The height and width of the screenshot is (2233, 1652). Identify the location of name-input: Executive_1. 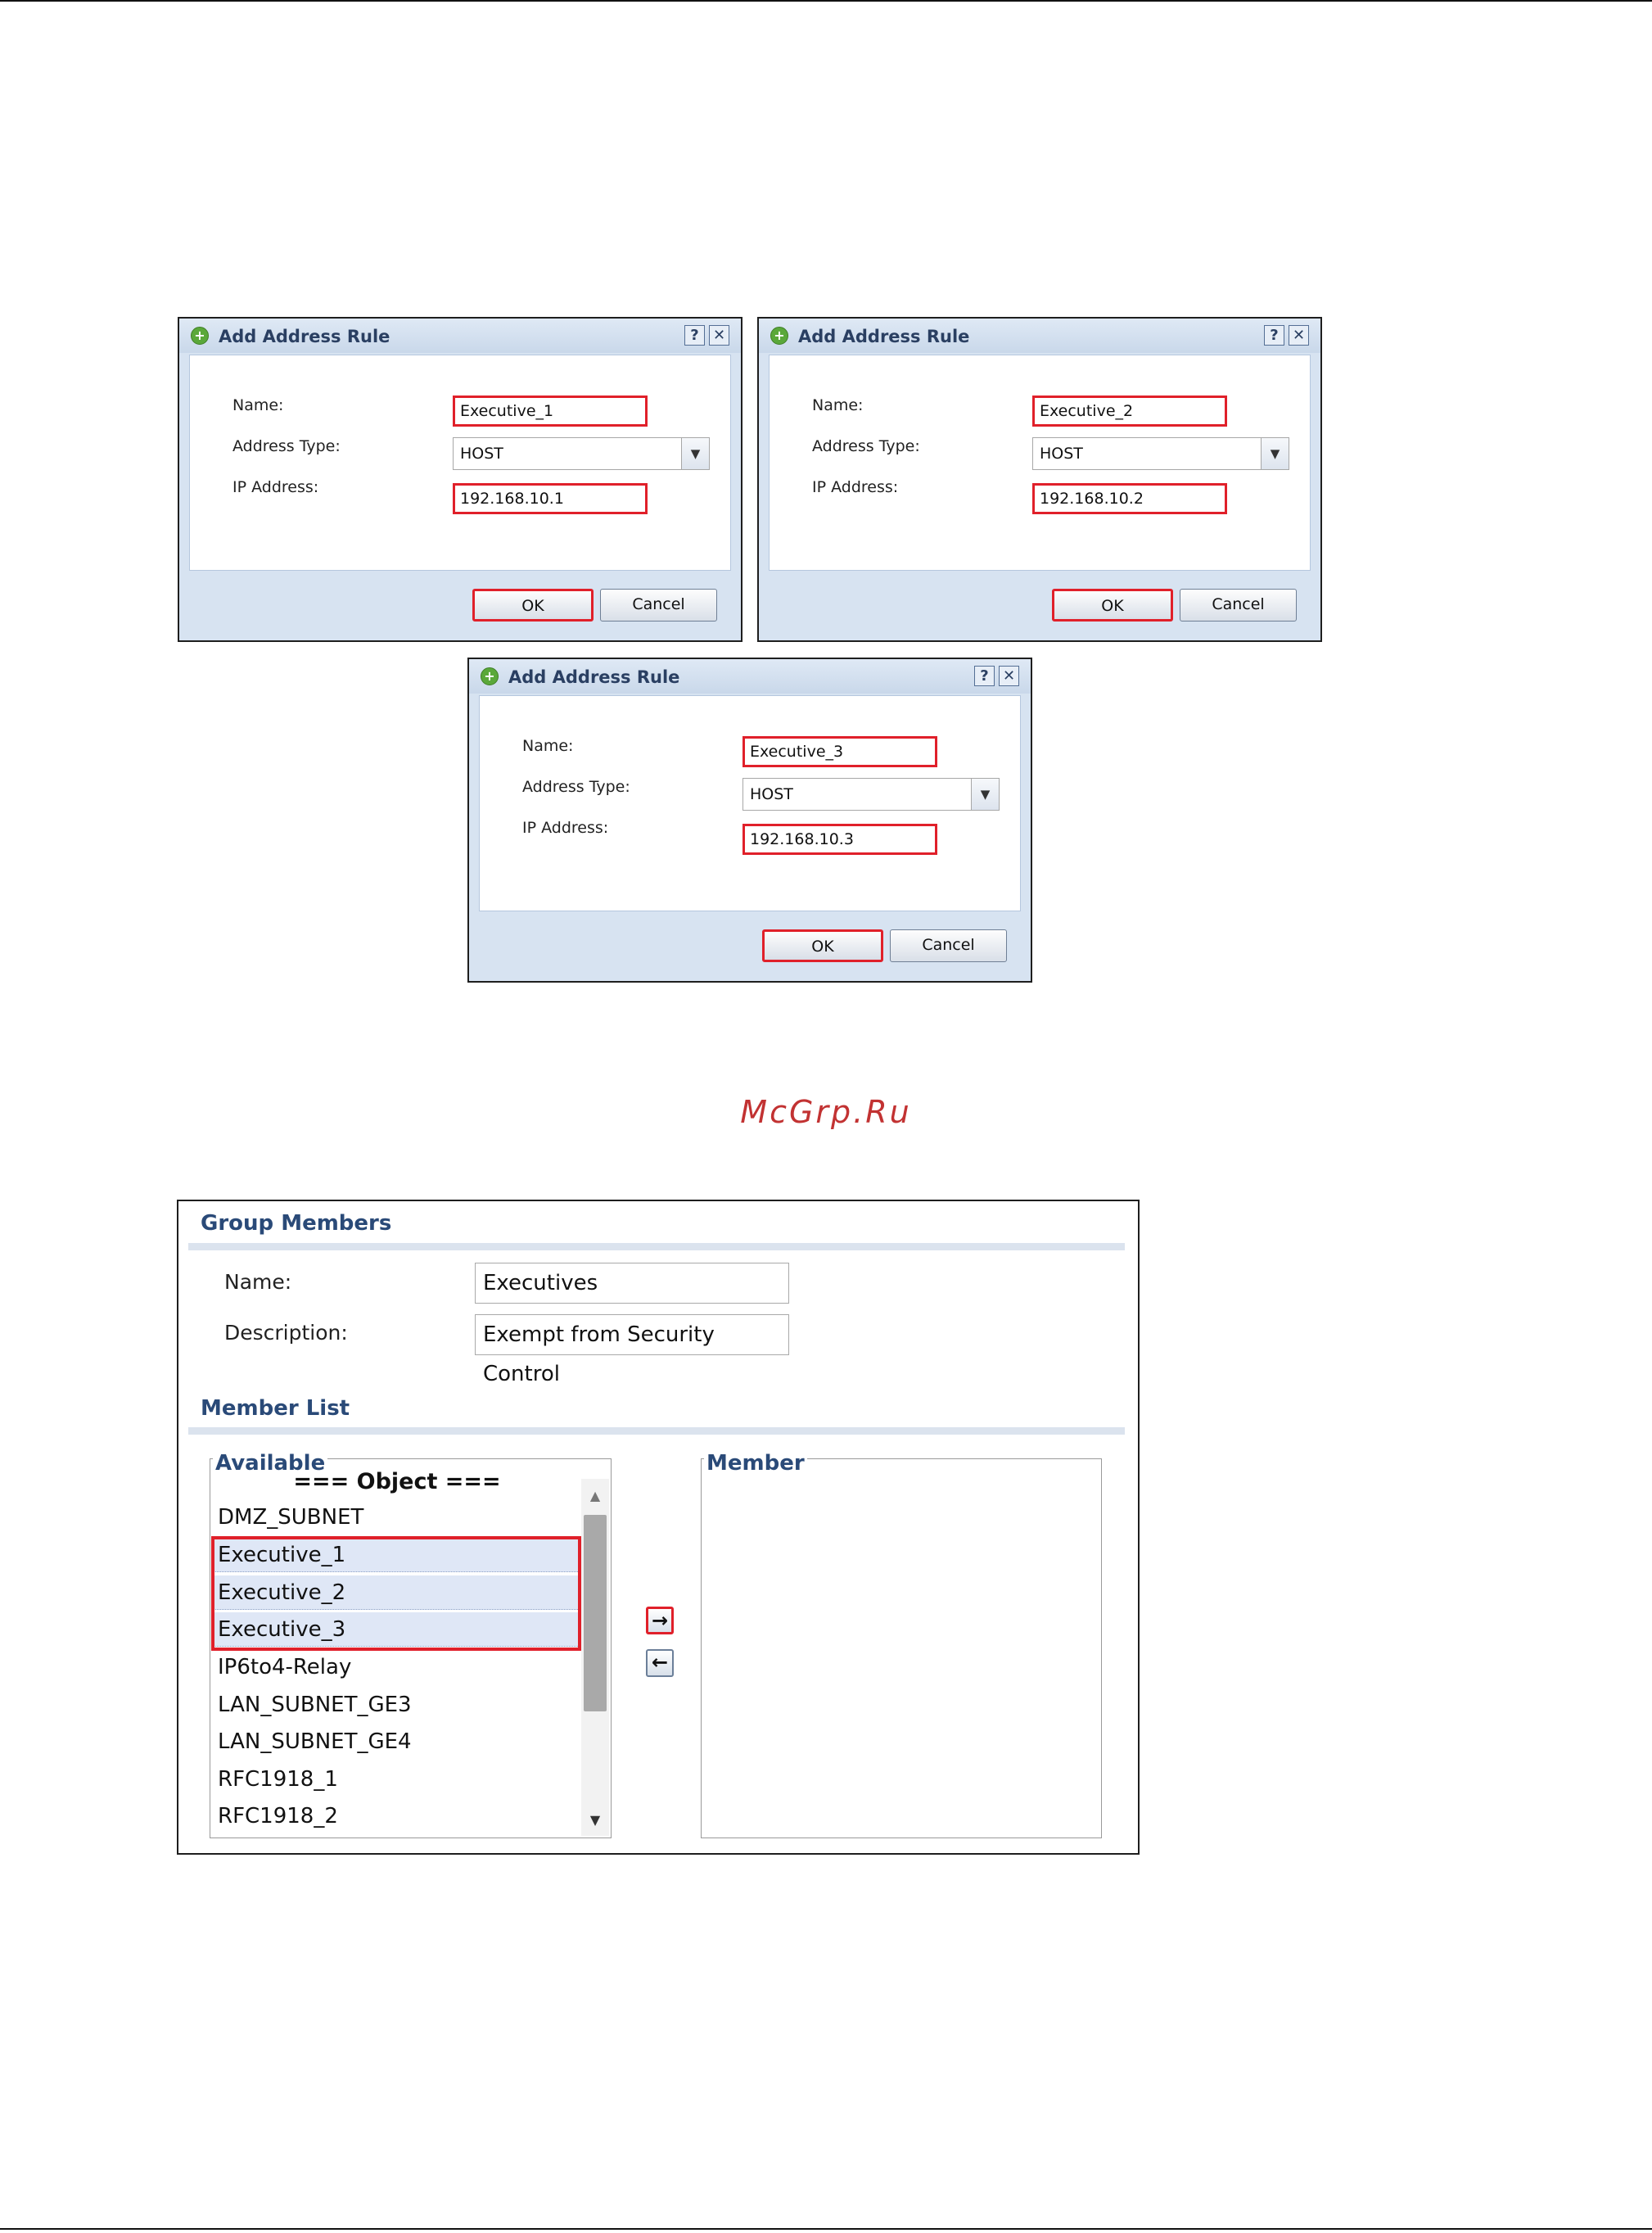
(550, 412).